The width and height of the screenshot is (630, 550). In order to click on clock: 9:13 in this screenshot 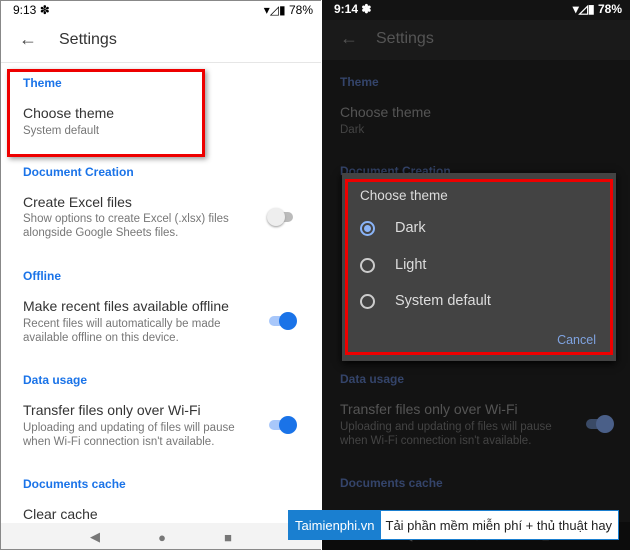, I will do `click(25, 10)`.